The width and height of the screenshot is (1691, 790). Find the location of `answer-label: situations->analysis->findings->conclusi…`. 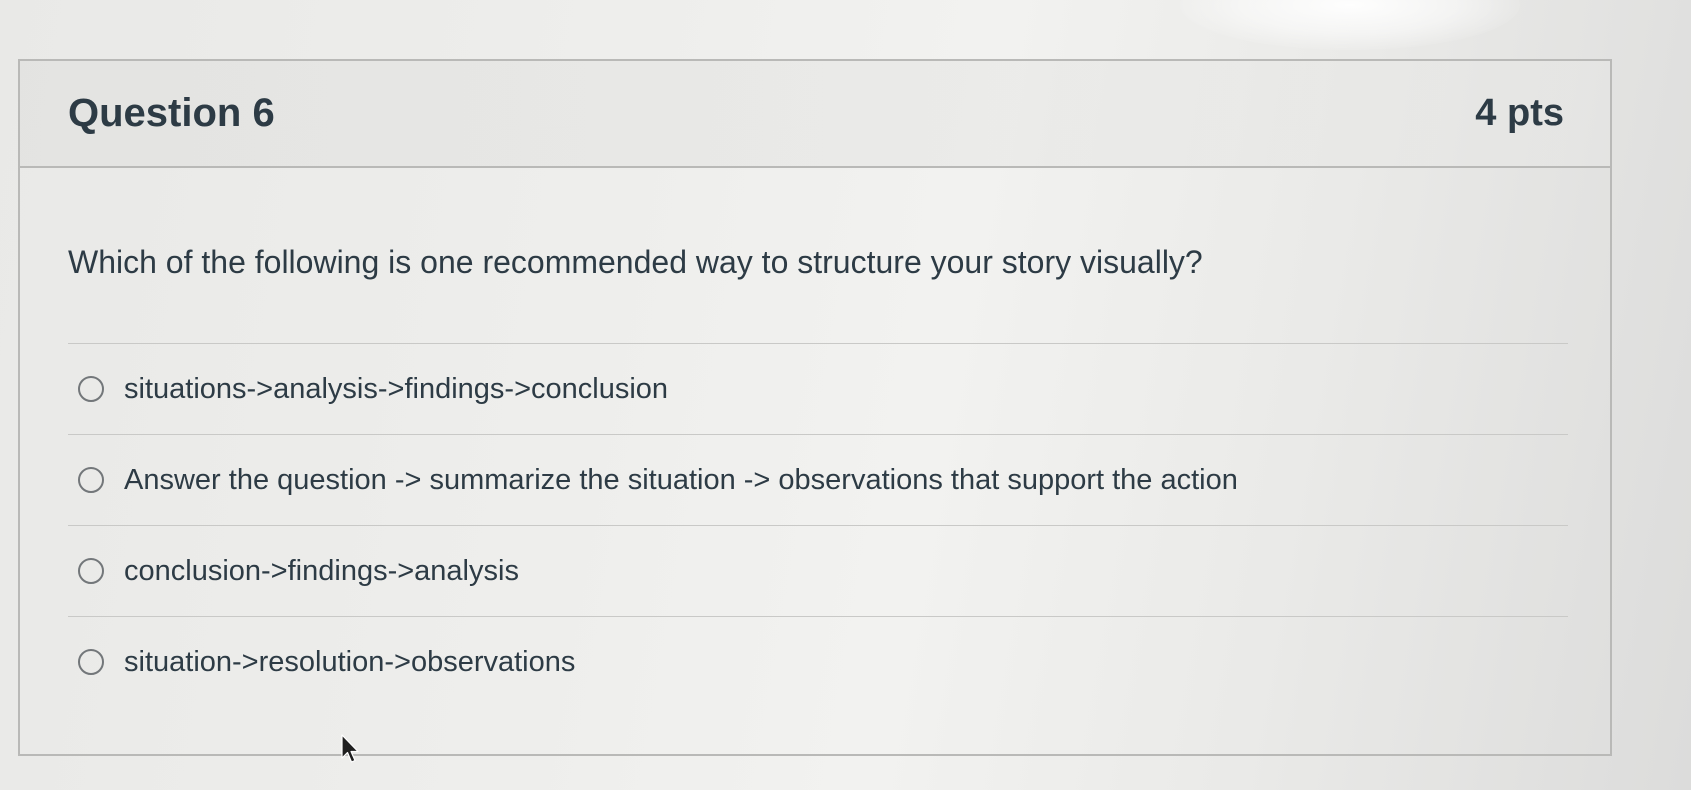

answer-label: situations->analysis->findings->conclusi… is located at coordinates (396, 389).